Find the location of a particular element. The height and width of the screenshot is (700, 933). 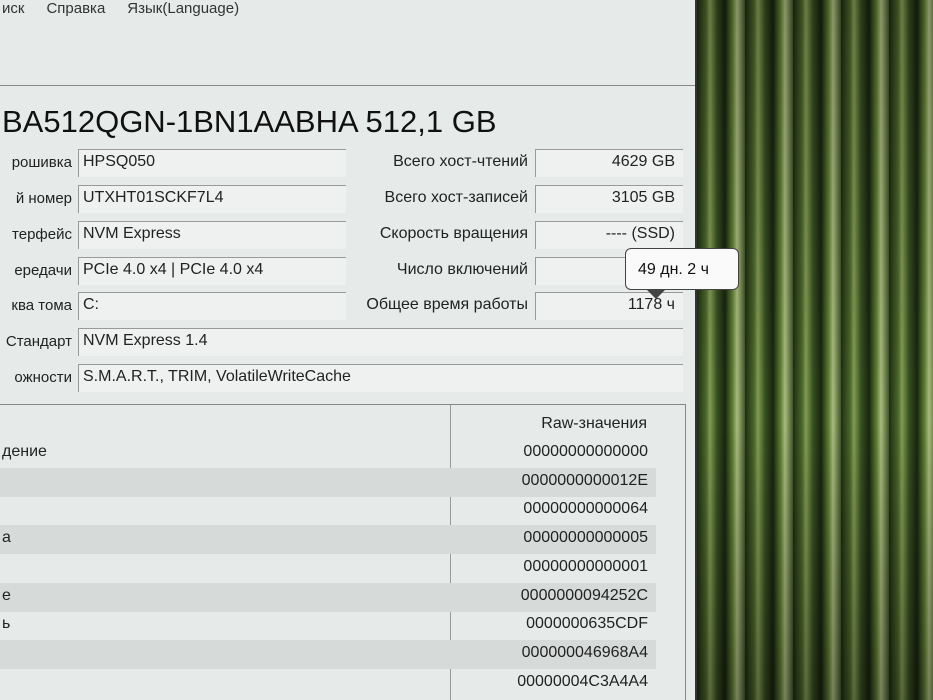

field-value: NVM Express 1.4 is located at coordinates (380, 342).